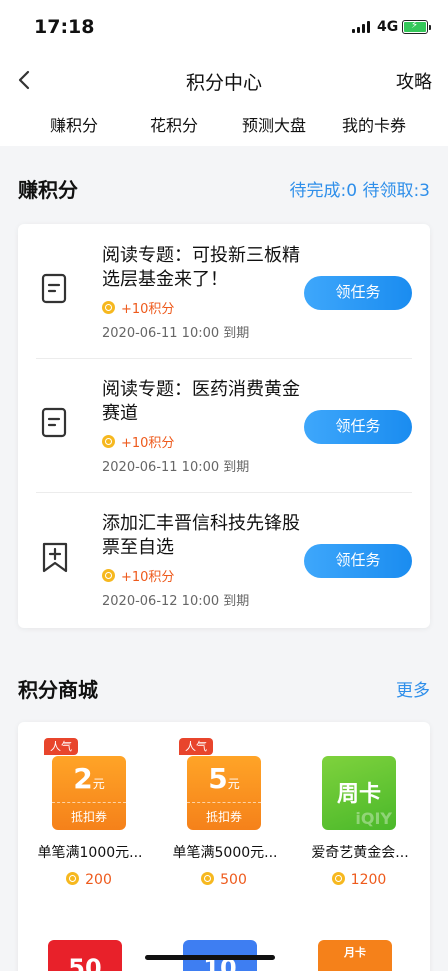  What do you see at coordinates (413, 688) in the screenshot?
I see `more-link: 更多` at bounding box center [413, 688].